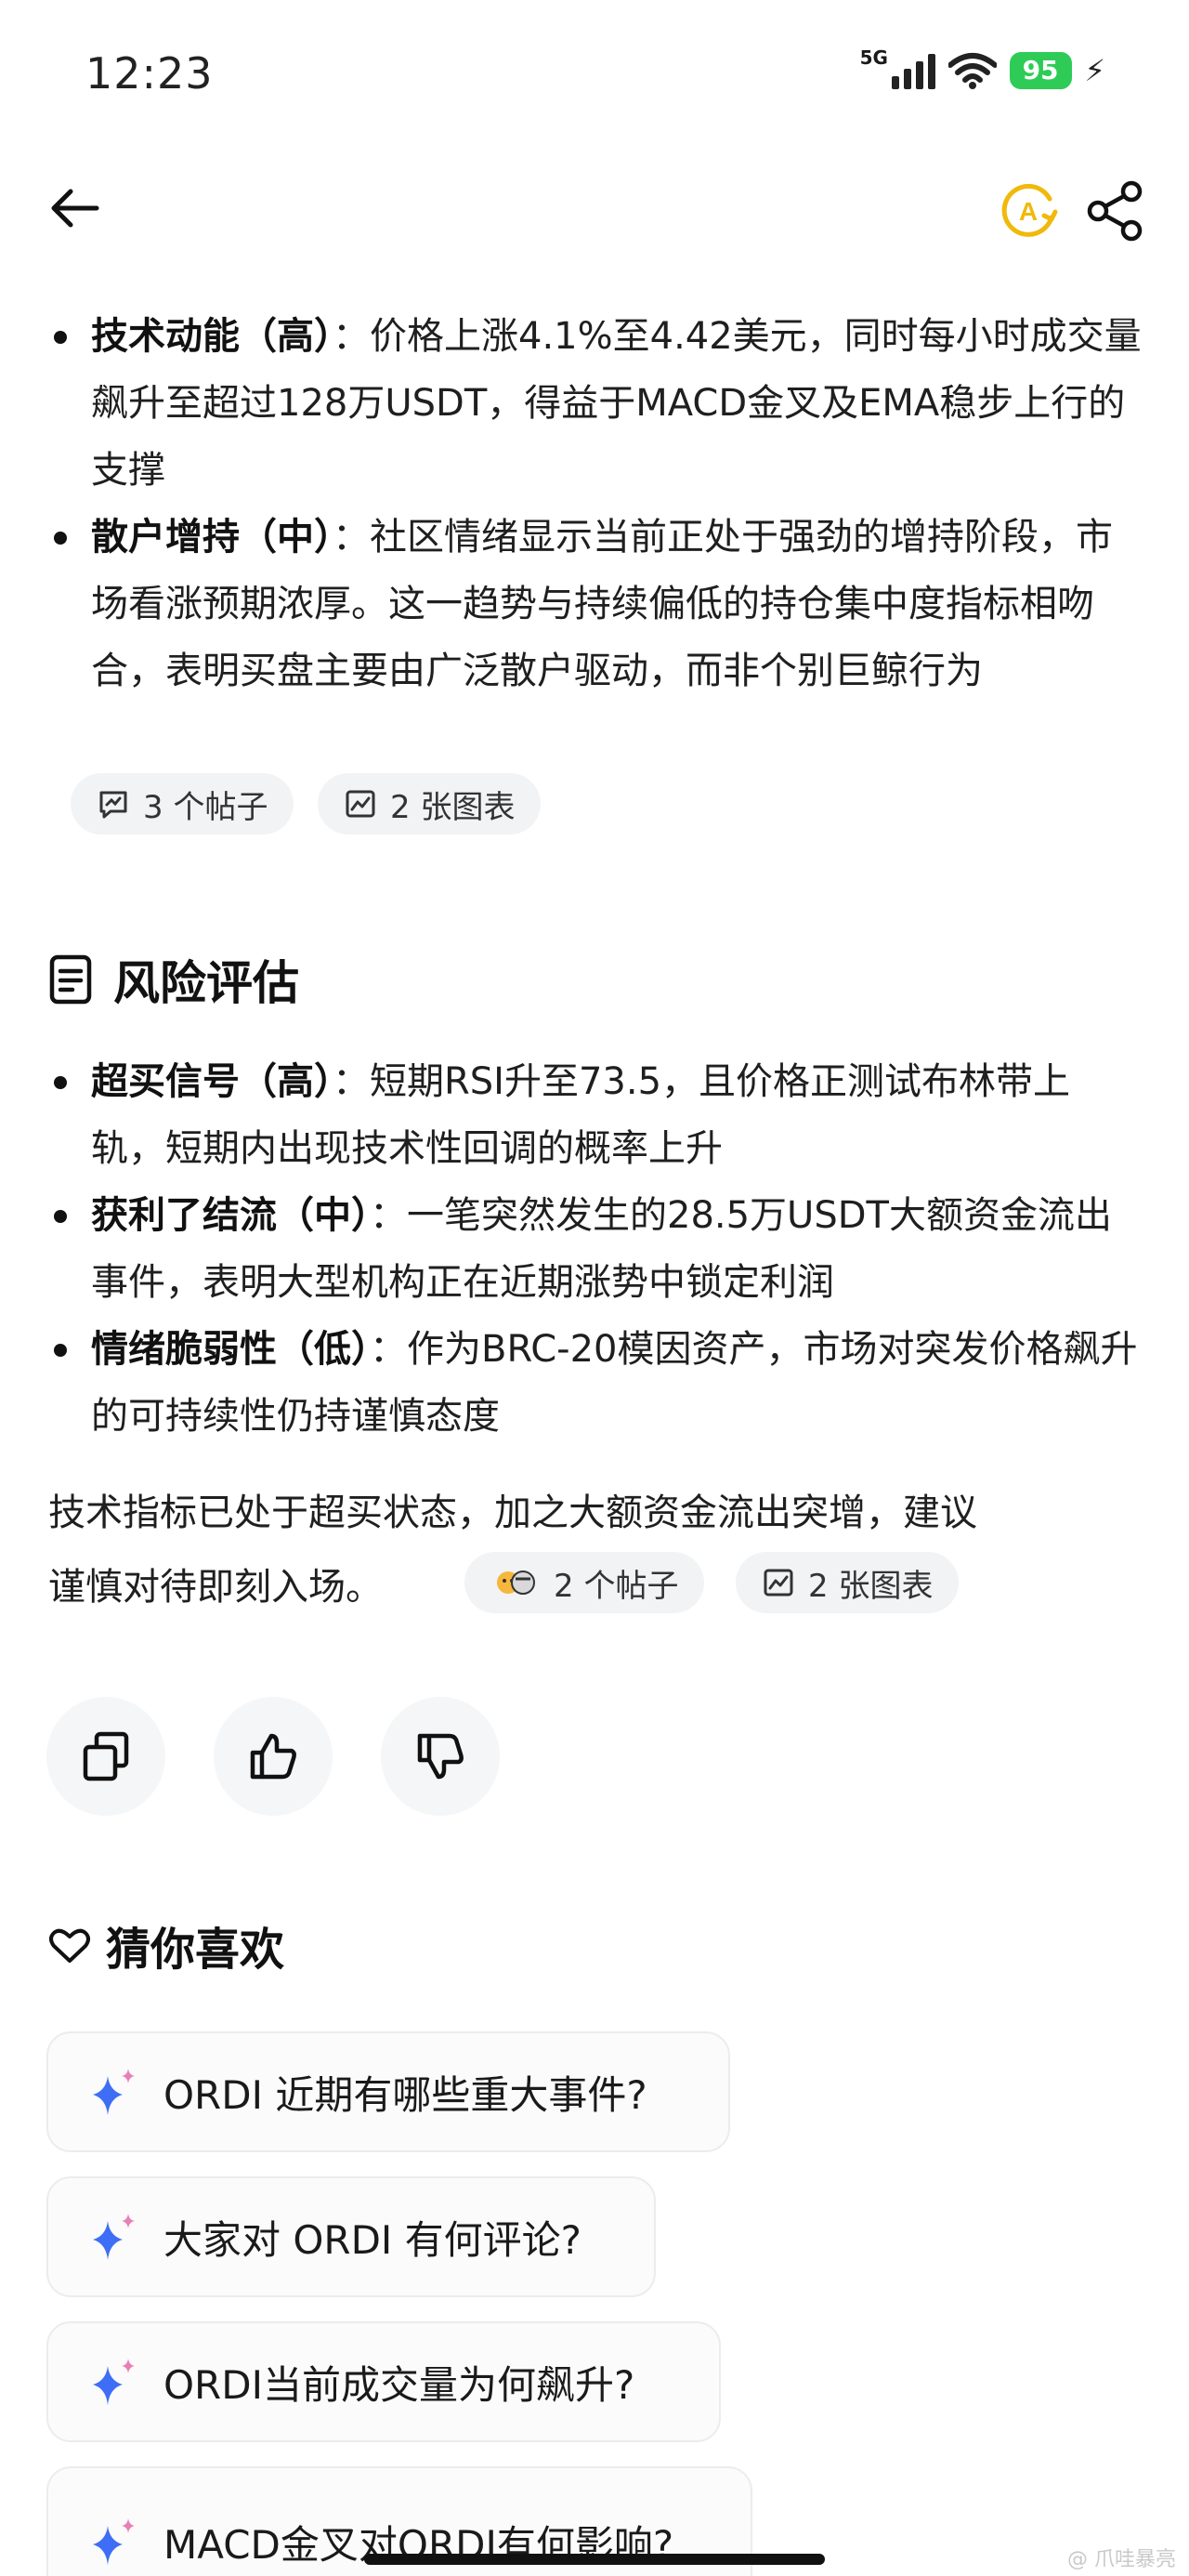  I want to click on risk-section-header: 风险评估, so click(173, 979).